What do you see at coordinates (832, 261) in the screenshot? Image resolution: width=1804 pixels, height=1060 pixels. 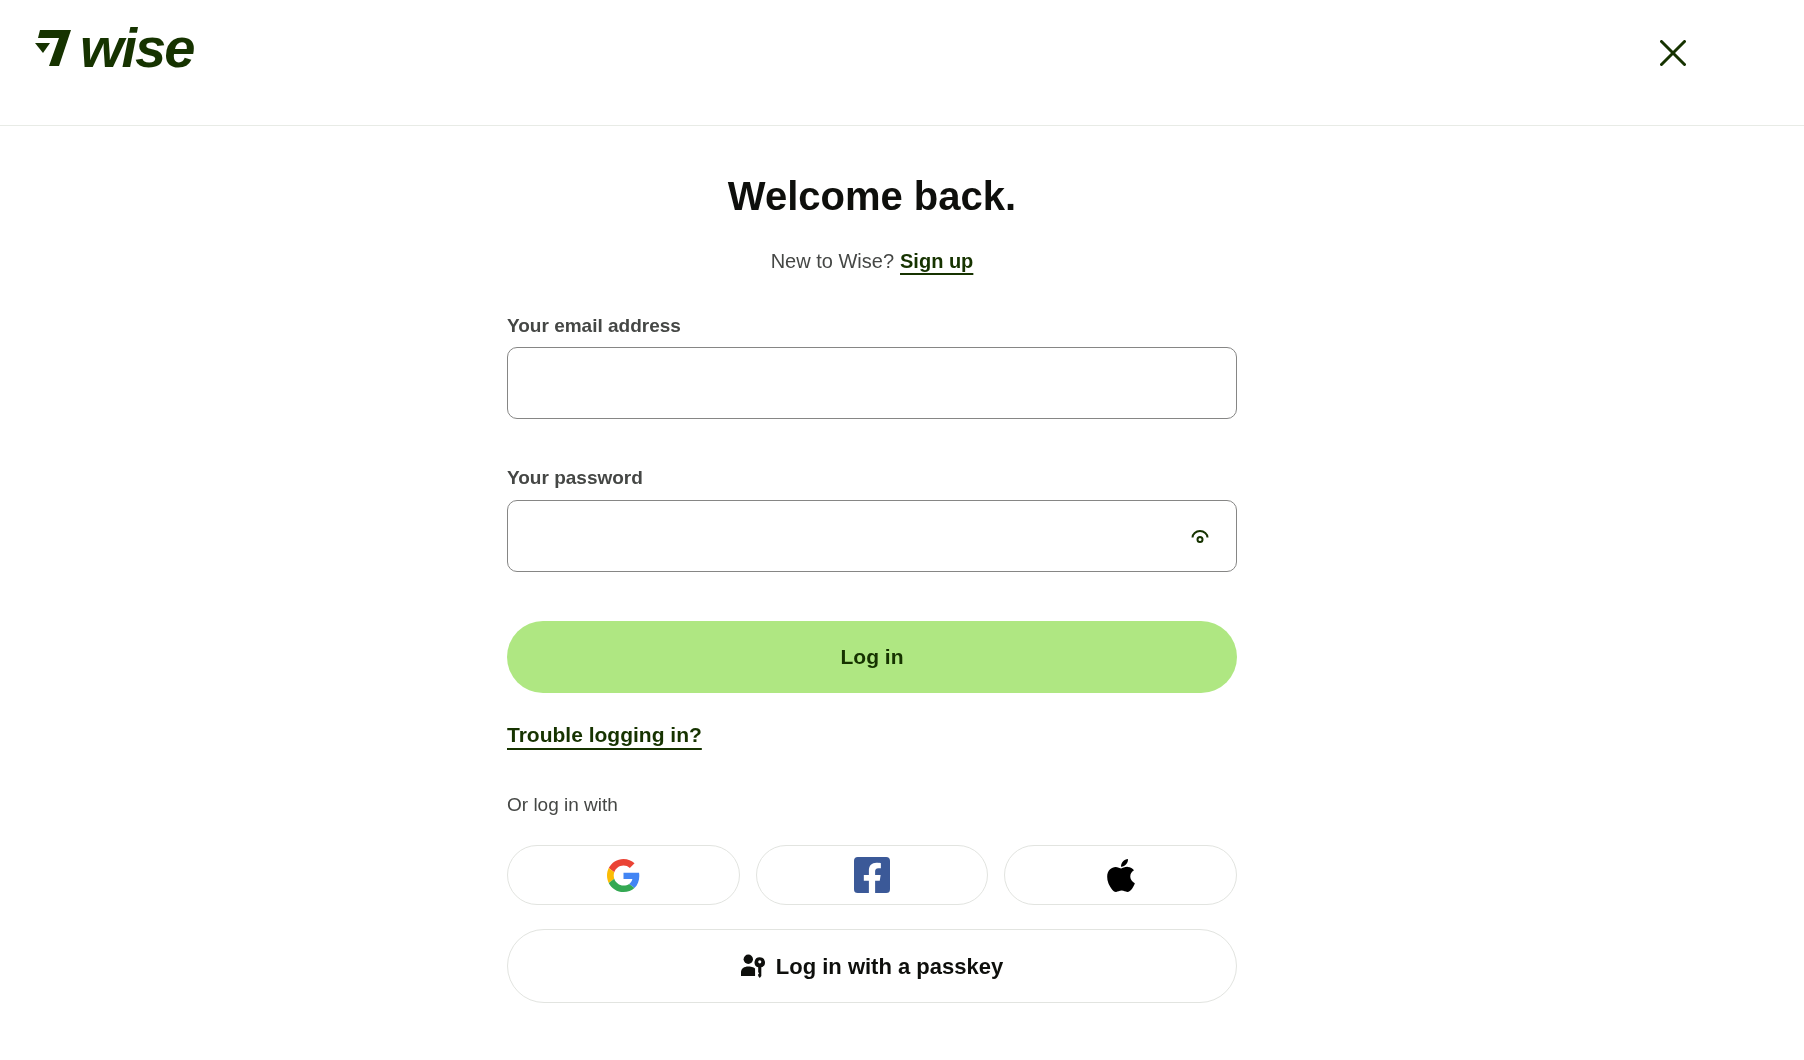 I see `signup-prompt: New to Wise?` at bounding box center [832, 261].